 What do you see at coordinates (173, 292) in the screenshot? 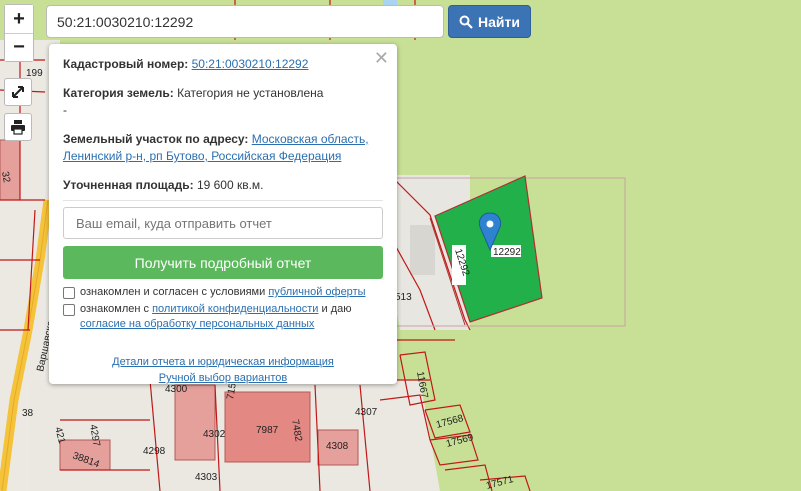
I see `offer-consent-label: ознакомлен и согласен с условиями` at bounding box center [173, 292].